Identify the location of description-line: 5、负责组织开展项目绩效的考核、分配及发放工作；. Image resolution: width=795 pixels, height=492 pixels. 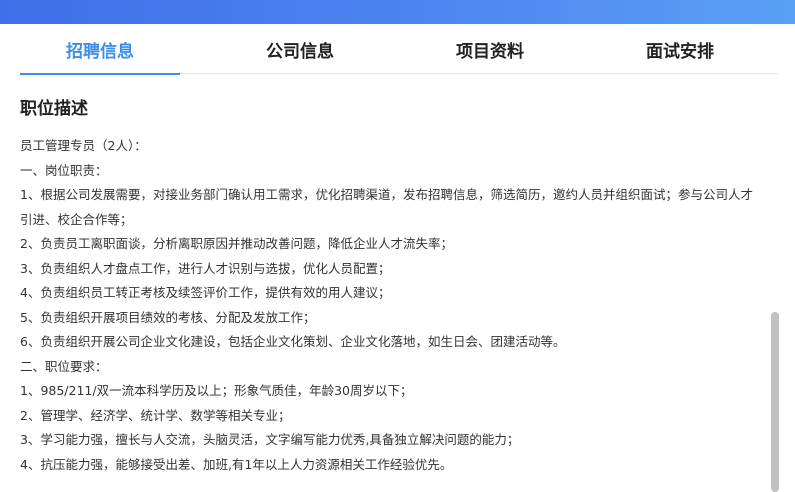
(168, 317).